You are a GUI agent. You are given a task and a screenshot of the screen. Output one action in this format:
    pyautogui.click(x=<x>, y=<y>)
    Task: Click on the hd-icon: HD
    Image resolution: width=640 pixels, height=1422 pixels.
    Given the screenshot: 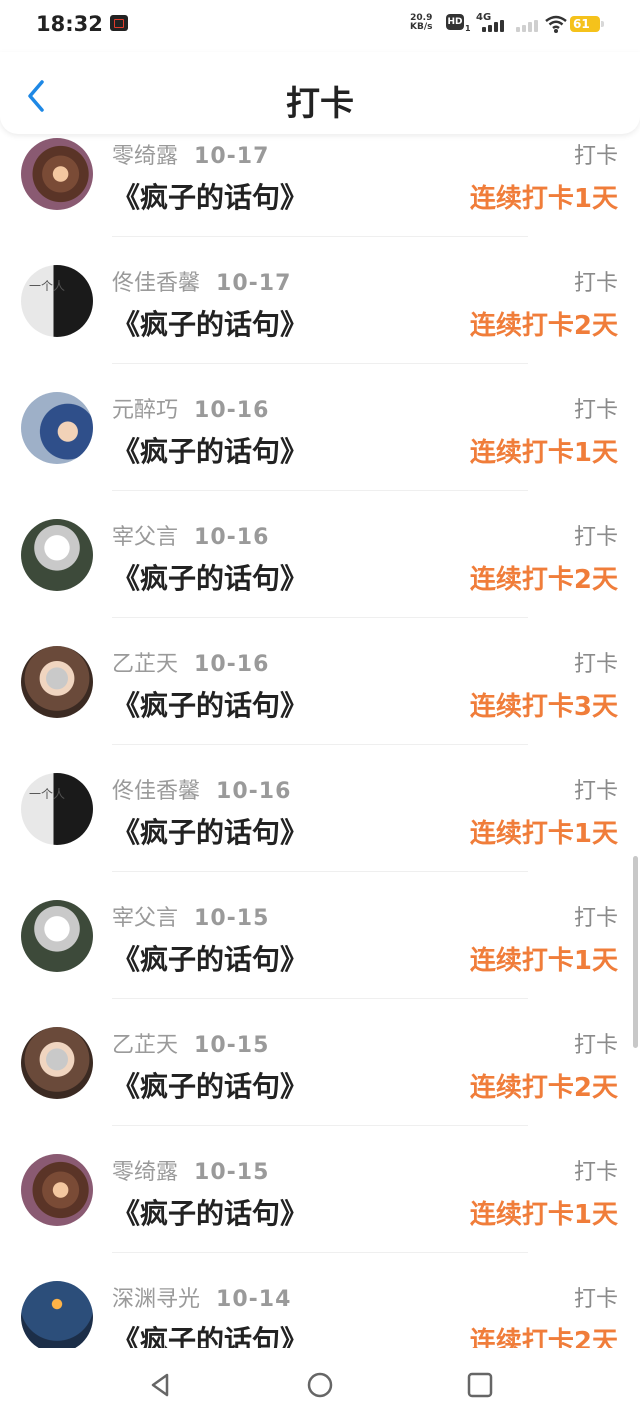 What is the action you would take?
    pyautogui.click(x=455, y=22)
    